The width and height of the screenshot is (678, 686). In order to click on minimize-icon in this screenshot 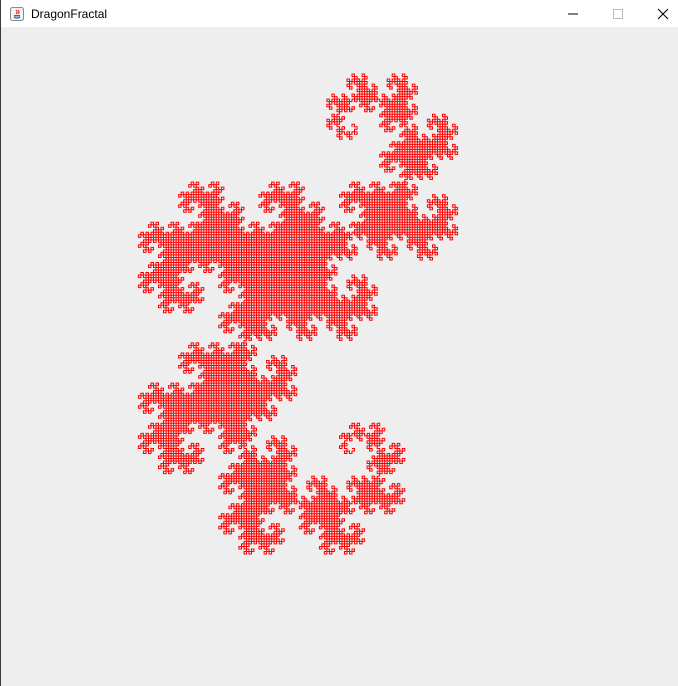, I will do `click(572, 13)`.